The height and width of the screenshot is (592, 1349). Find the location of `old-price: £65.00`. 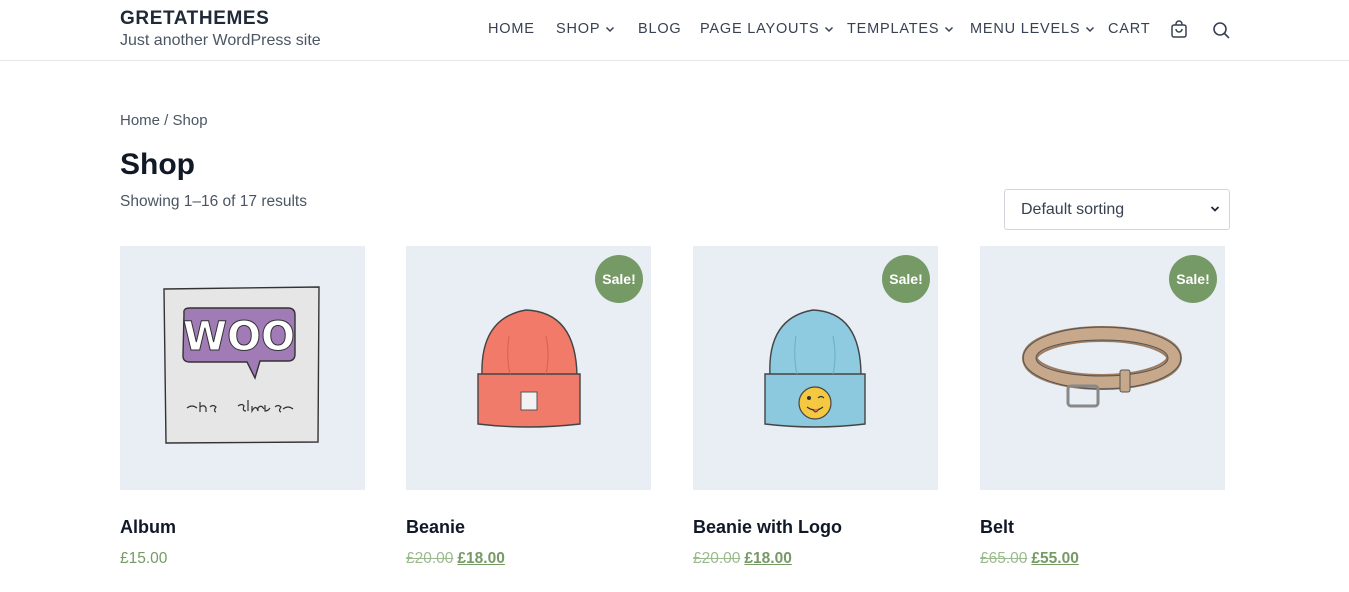

old-price: £65.00 is located at coordinates (1004, 558).